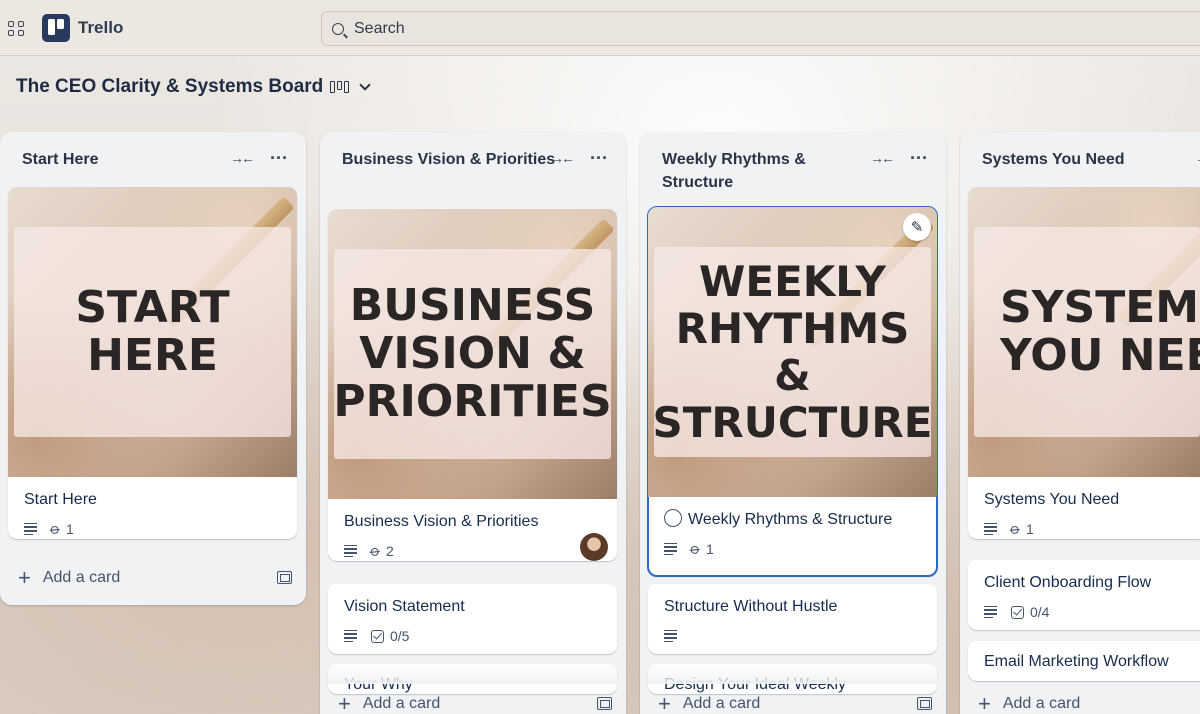  I want to click on board-title: The CEO Clarity & Systems Board, so click(169, 87).